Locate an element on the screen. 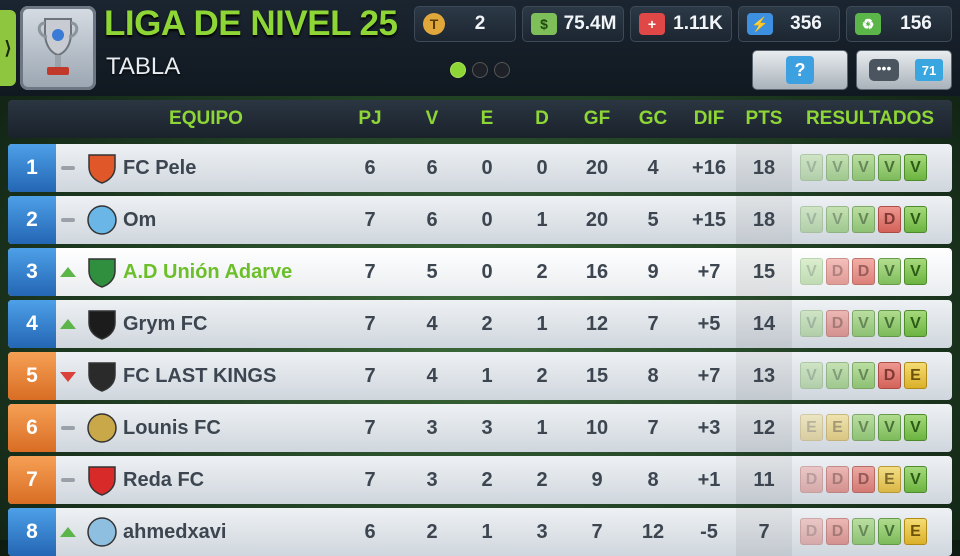 The height and width of the screenshot is (556, 960). team-name: FC Pele is located at coordinates (159, 168).